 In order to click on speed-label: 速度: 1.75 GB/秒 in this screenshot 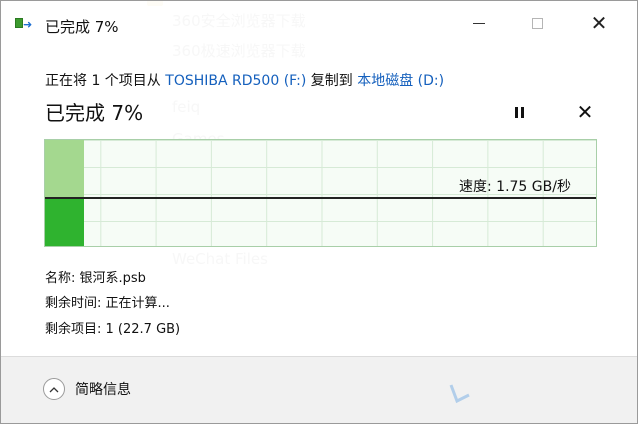, I will do `click(515, 187)`.